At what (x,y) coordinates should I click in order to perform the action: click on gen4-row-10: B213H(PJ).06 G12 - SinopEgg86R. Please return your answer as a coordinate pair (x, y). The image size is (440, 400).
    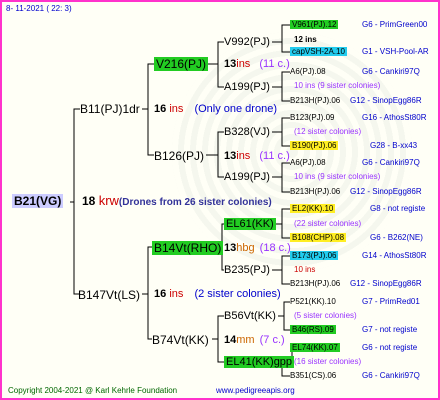
    Looking at the image, I should click on (356, 192).